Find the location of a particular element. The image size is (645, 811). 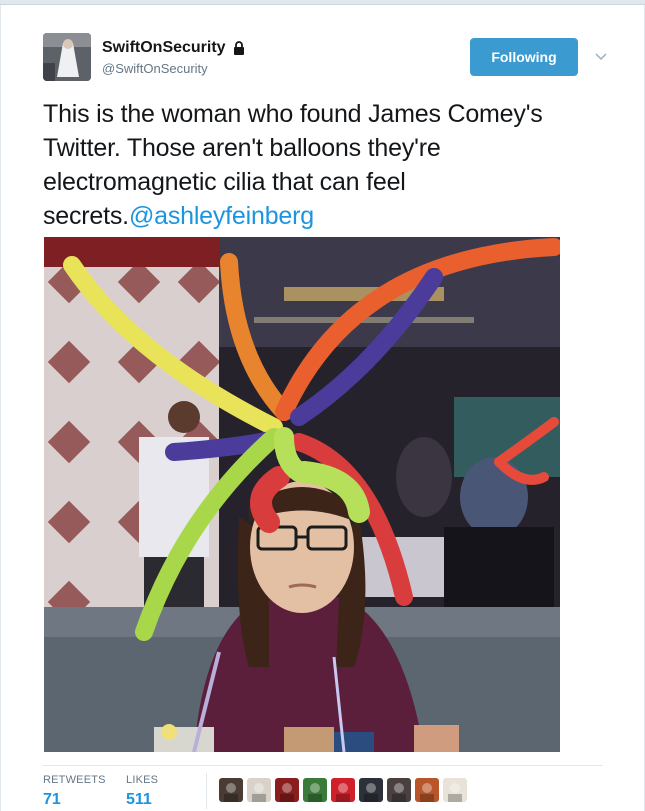

mention-link: @ashleyfeinberg is located at coordinates (221, 216).